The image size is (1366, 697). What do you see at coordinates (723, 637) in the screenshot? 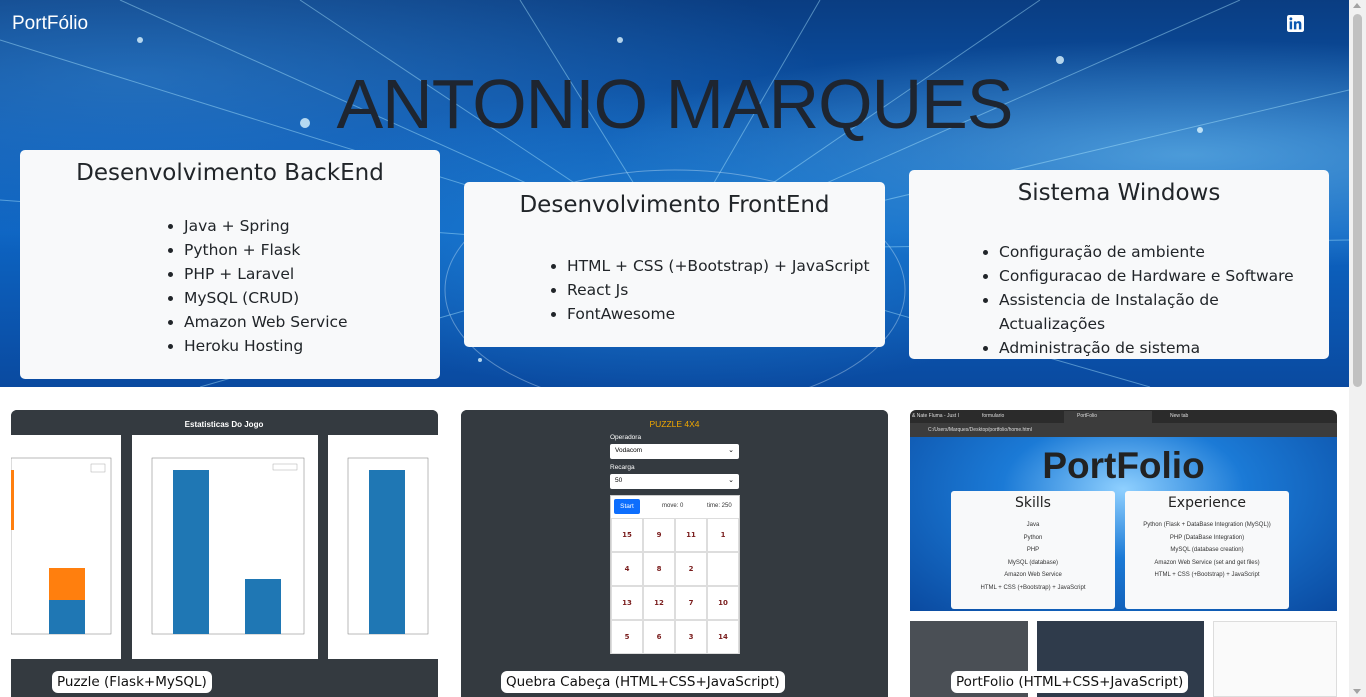
I see `puzzle-tile: 14` at bounding box center [723, 637].